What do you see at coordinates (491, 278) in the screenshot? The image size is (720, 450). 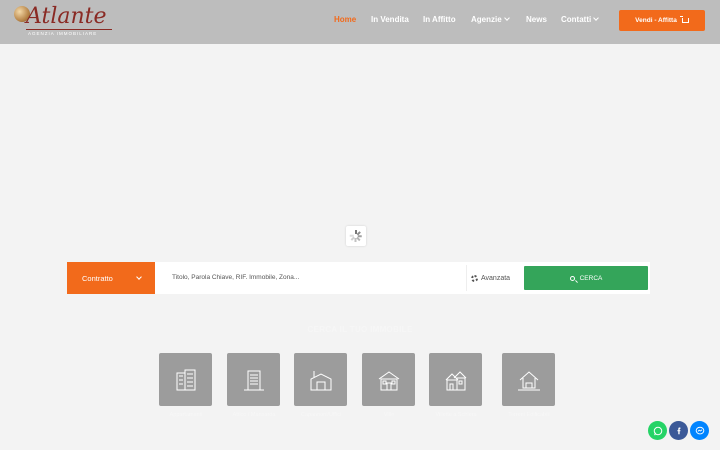 I see `advanced-search-button: Avanzata` at bounding box center [491, 278].